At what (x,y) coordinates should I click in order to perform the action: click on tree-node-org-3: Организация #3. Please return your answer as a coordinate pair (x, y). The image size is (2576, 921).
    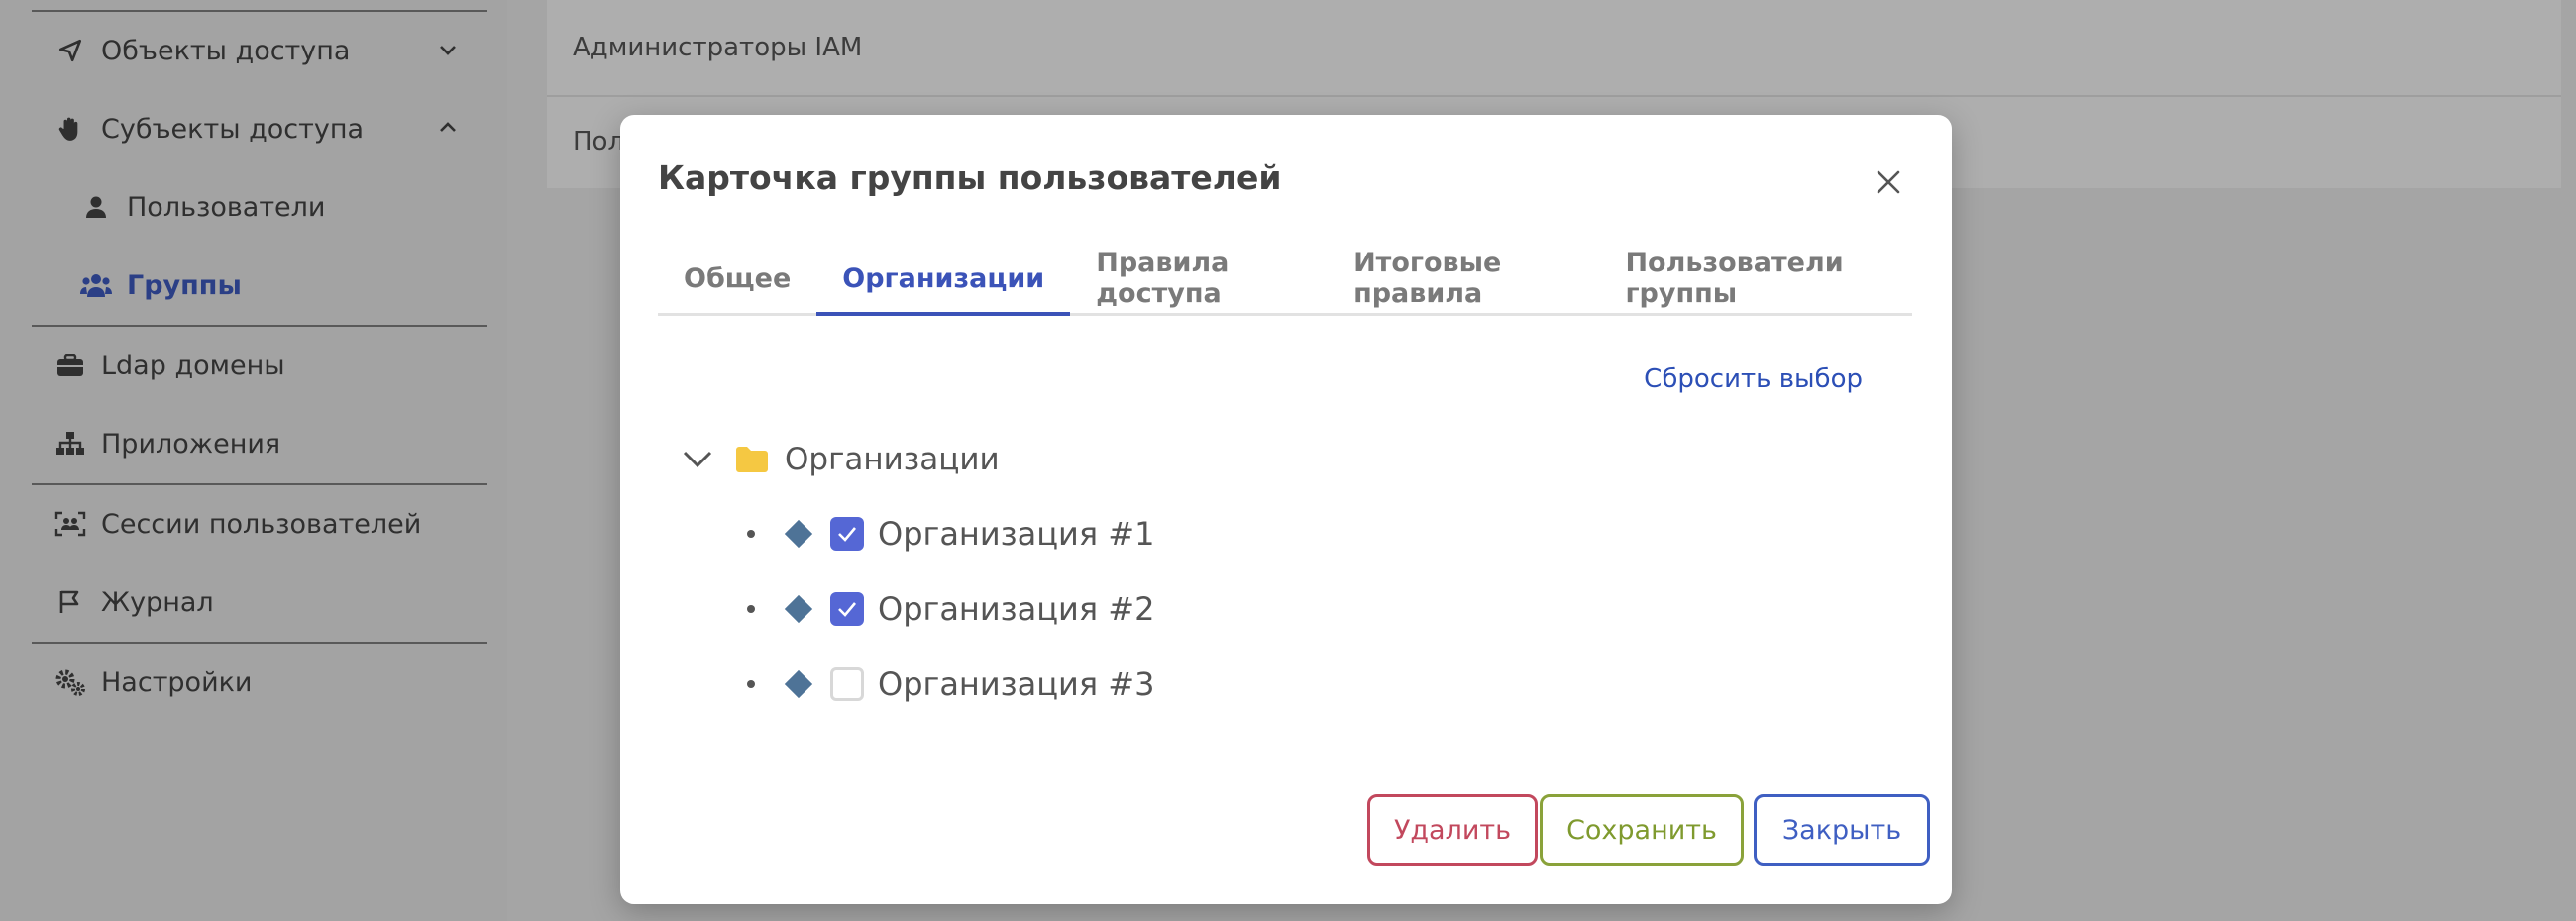
    Looking at the image, I should click on (951, 684).